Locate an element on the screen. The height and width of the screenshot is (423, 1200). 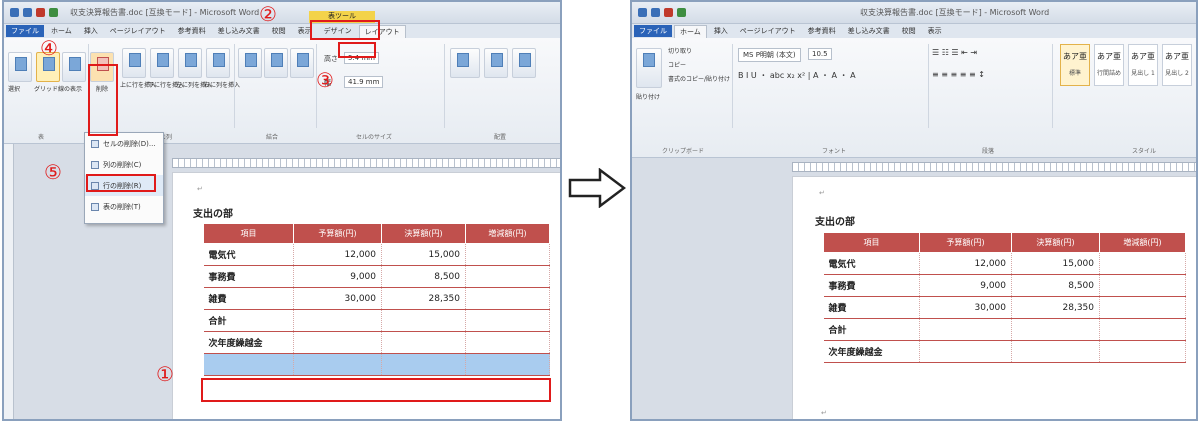
tab-home: ホーム is located at coordinates (690, 31).